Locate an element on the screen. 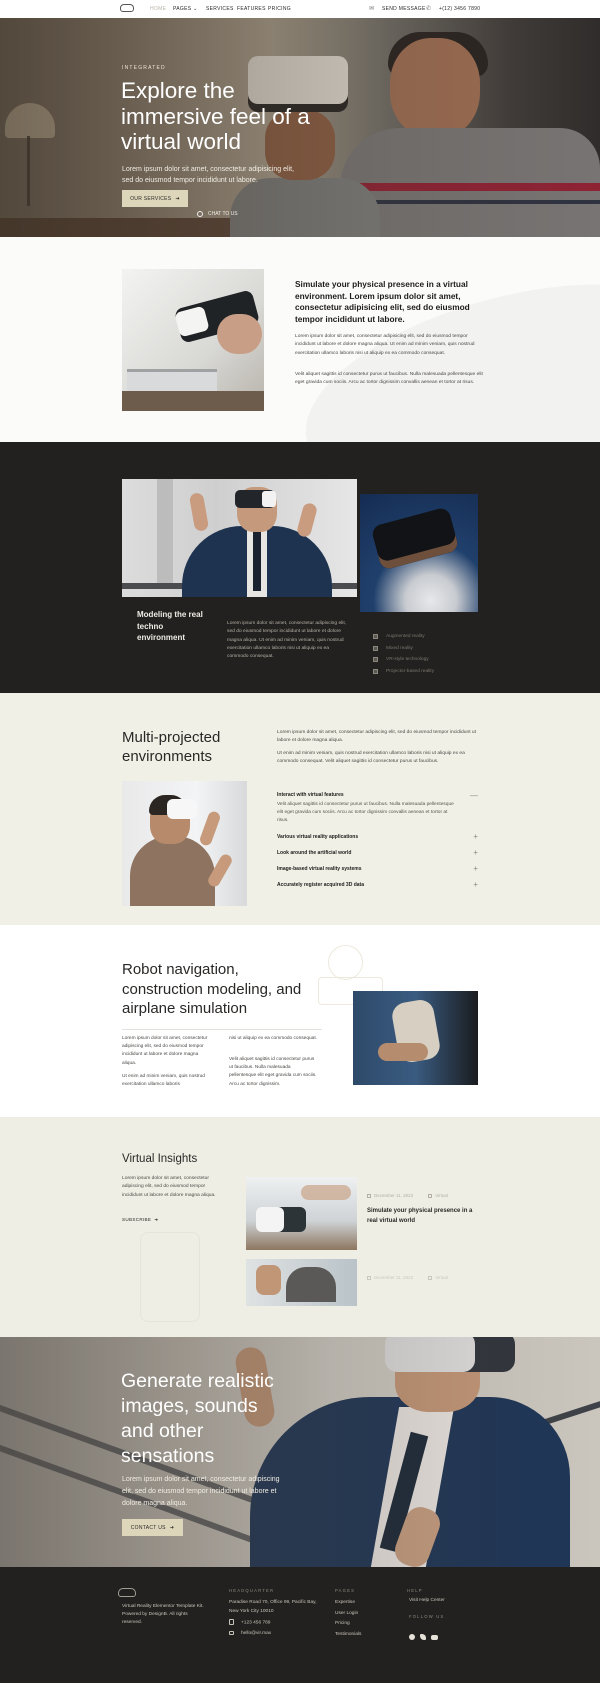 The image size is (600, 1683). robot-col2-paragraph-1: nisi ut aliquip ex ea commodo consequat. is located at coordinates (273, 1038).